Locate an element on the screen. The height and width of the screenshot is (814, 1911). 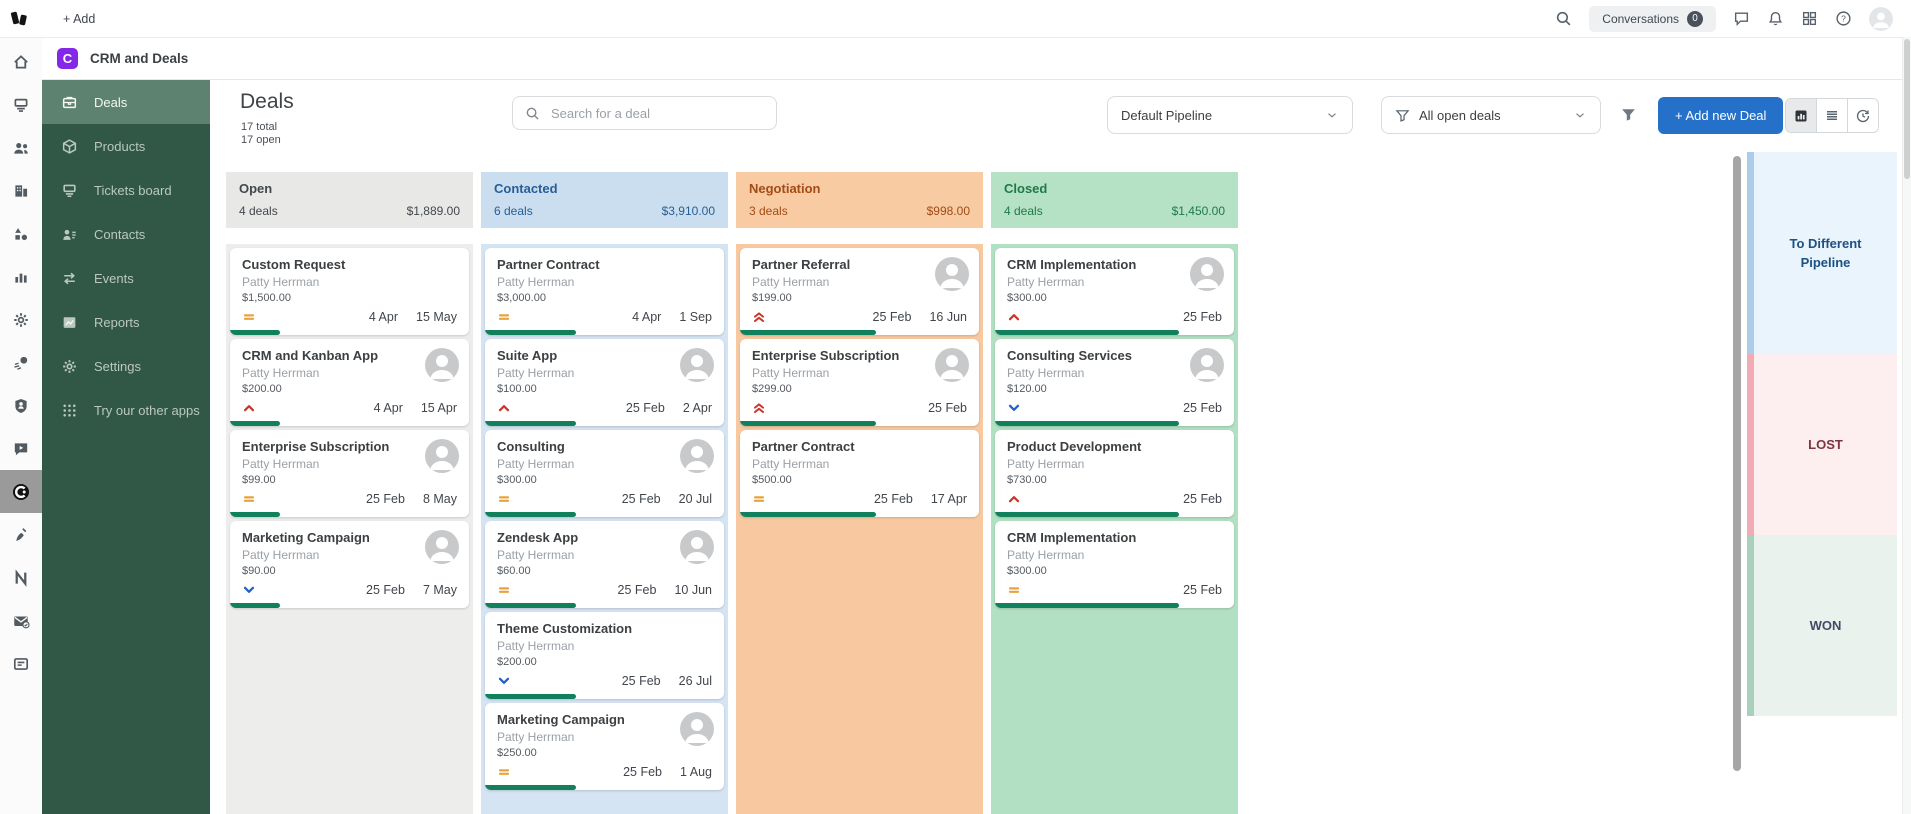
window-scrollbar-thumb is located at coordinates (1907, 109).